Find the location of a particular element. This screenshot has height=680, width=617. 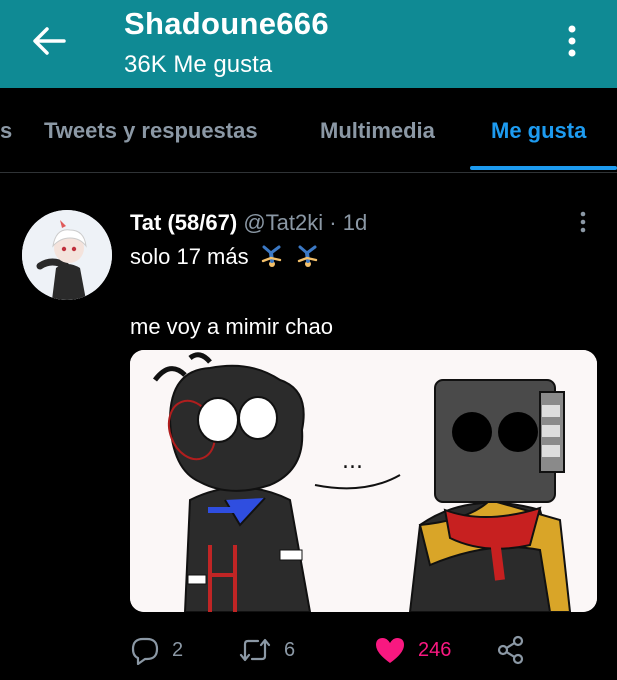

avatar is located at coordinates (67, 255).